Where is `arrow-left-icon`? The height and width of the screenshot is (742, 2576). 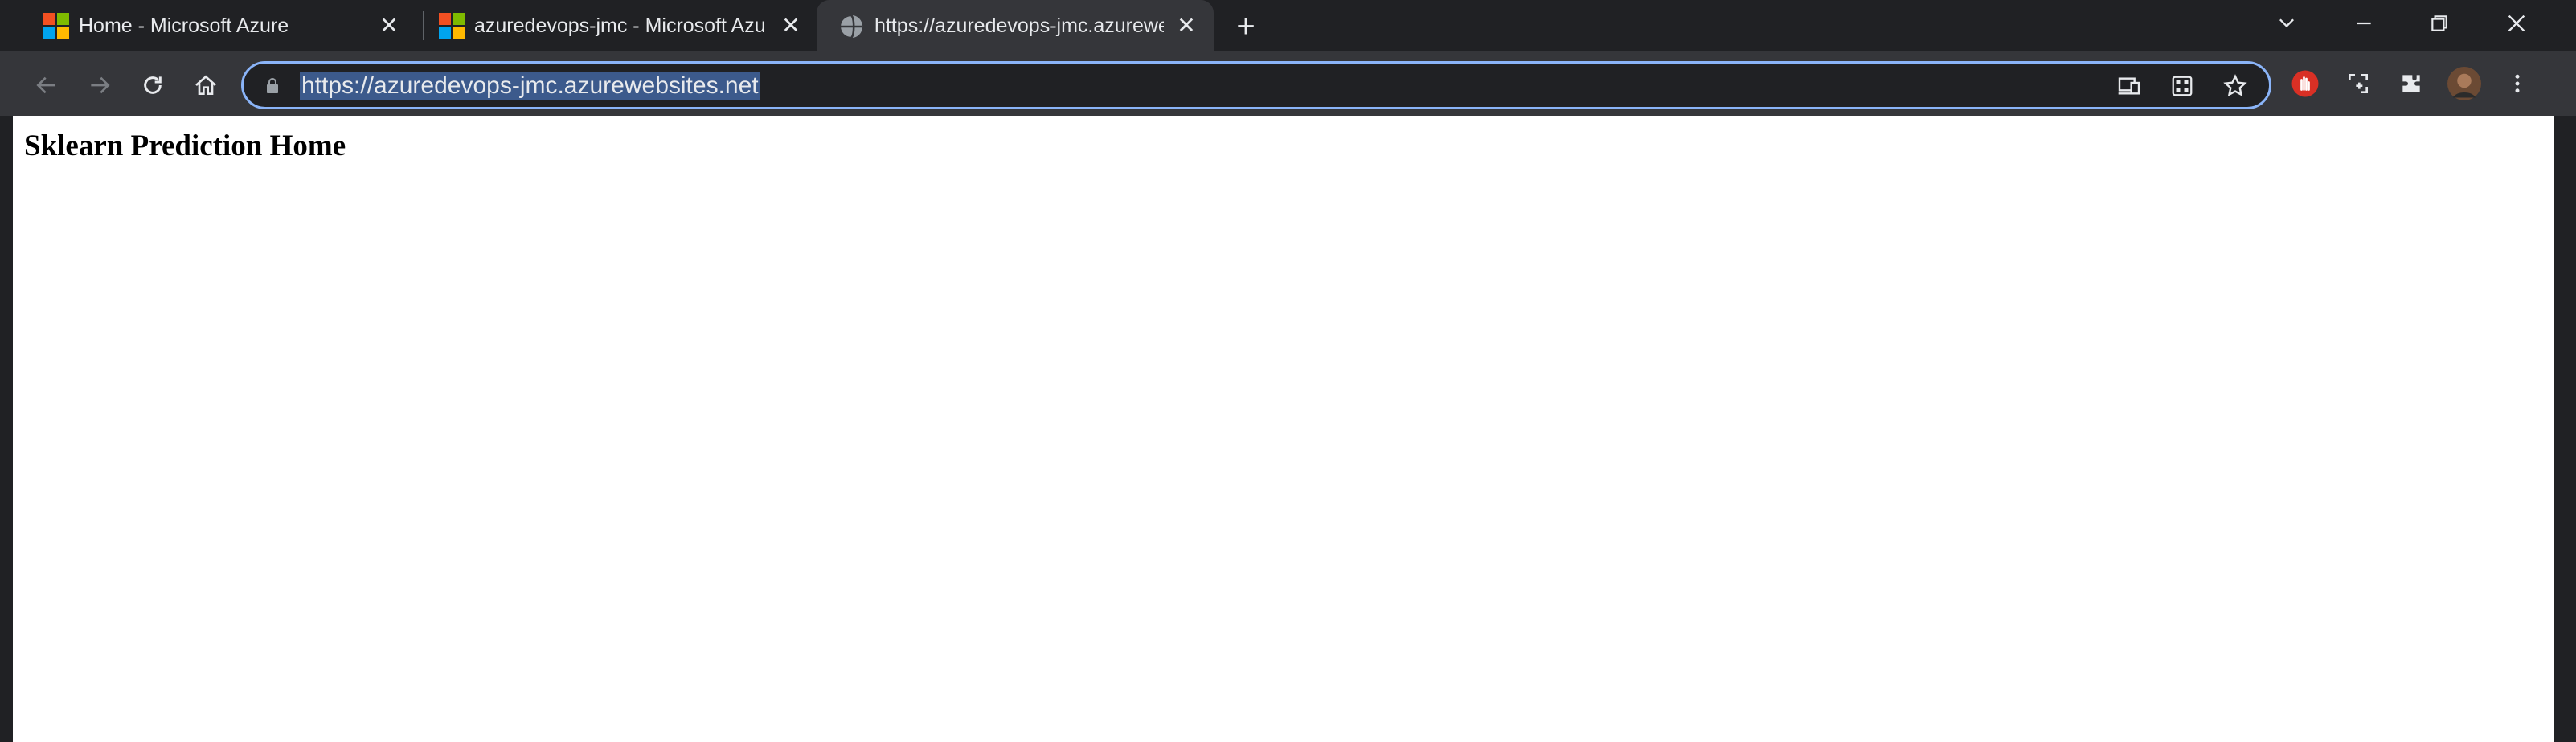 arrow-left-icon is located at coordinates (45, 85).